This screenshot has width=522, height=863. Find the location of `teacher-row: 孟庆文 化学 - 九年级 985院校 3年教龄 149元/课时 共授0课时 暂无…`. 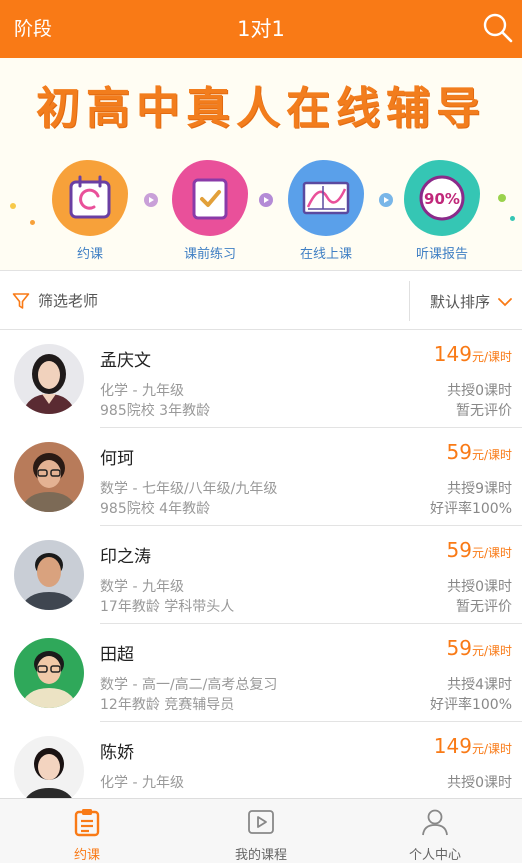

teacher-row: 孟庆文 化学 - 九年级 985院校 3年教龄 149元/课时 共授0课时 暂无… is located at coordinates (261, 379).